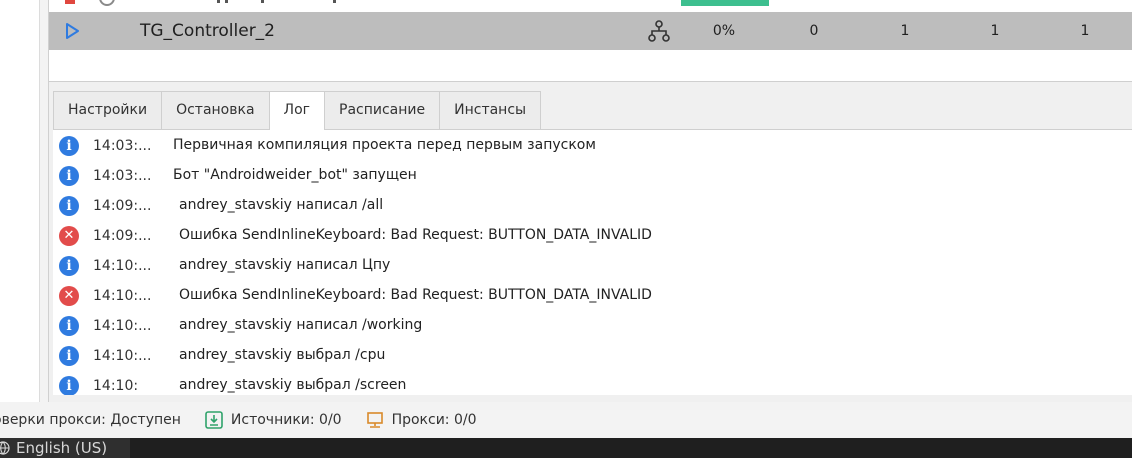  What do you see at coordinates (116, 386) in the screenshot?
I see `log-time: 14:10:` at bounding box center [116, 386].